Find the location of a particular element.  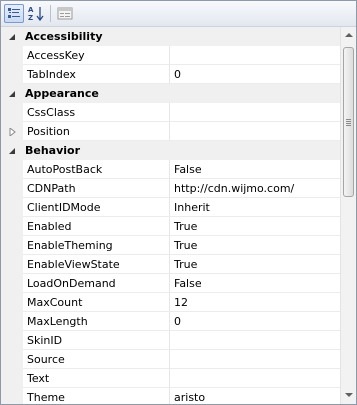

property-pages-button is located at coordinates (65, 13).